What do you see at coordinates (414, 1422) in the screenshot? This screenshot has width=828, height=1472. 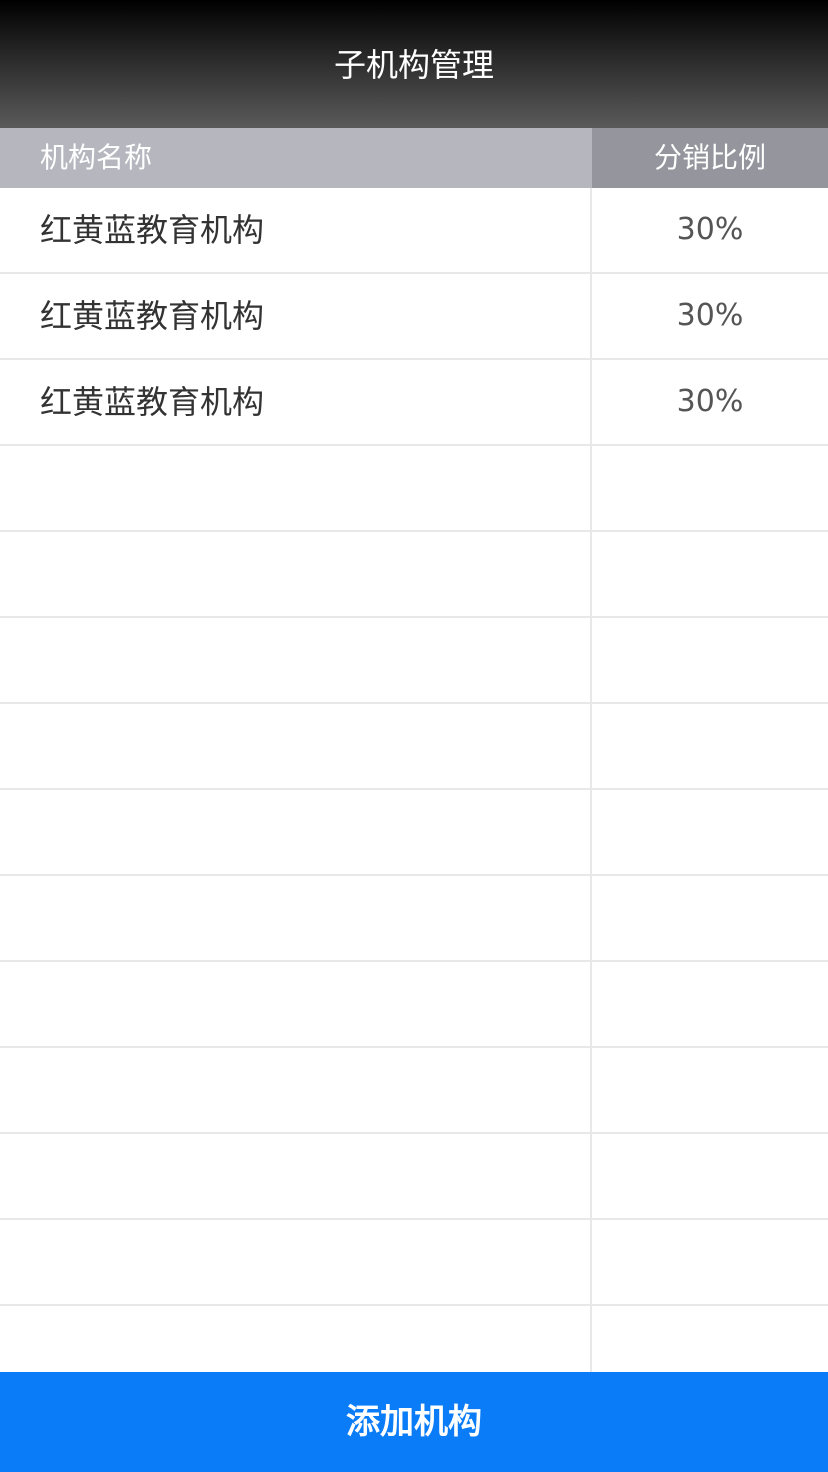 I see `add-organization-button: 添加机构` at bounding box center [414, 1422].